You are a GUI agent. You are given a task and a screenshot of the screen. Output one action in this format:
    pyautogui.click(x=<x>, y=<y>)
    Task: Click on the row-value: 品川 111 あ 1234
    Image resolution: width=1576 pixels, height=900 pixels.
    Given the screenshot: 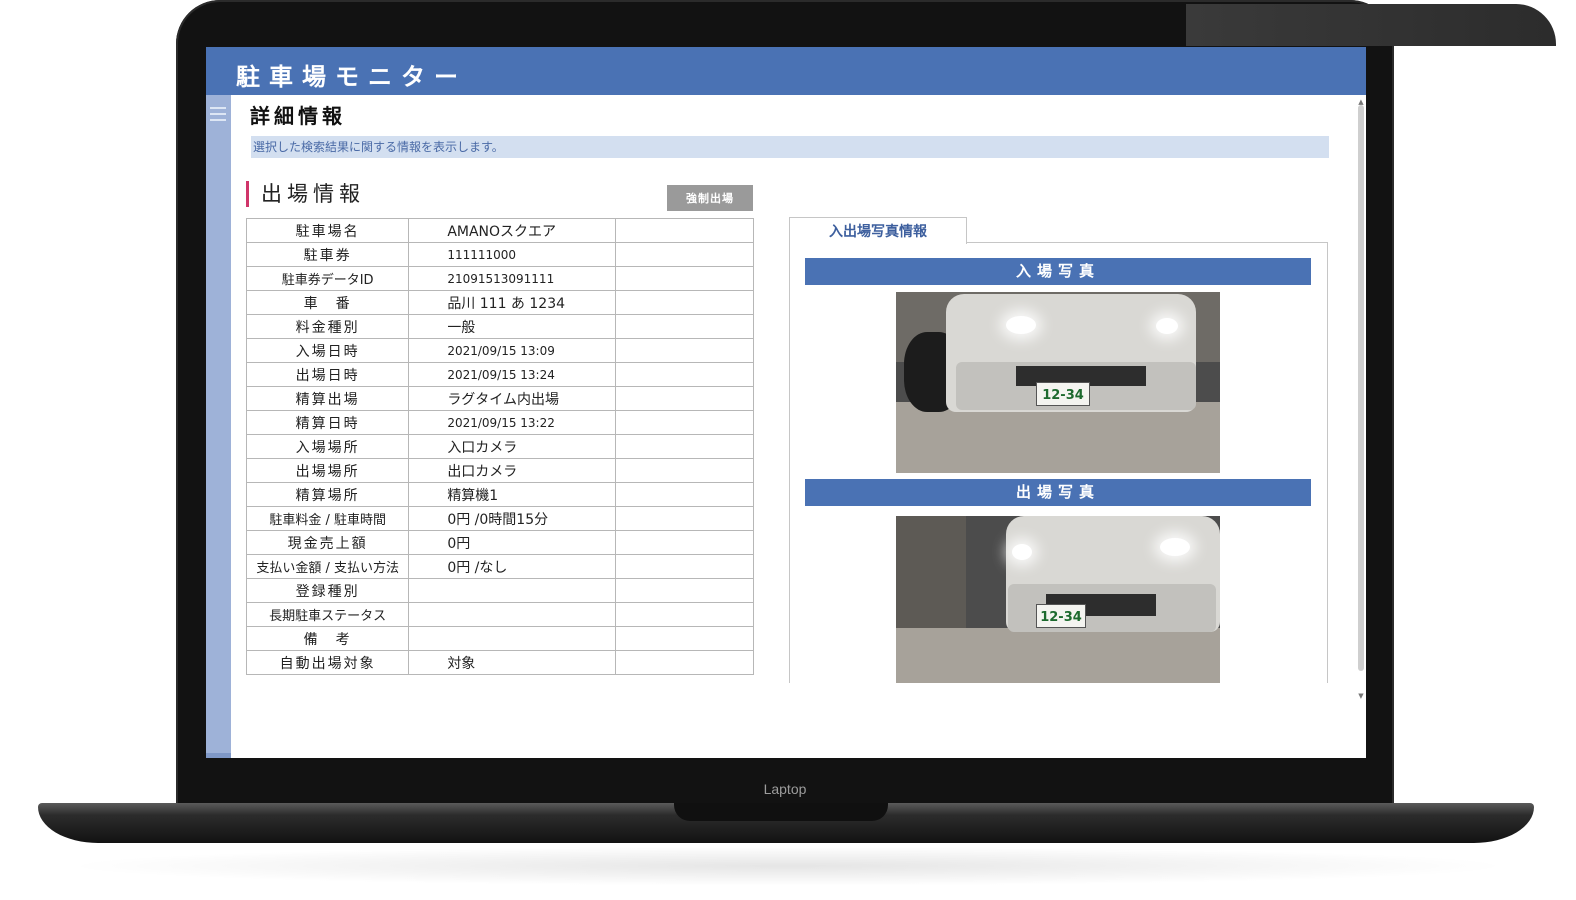 What is the action you would take?
    pyautogui.click(x=512, y=302)
    